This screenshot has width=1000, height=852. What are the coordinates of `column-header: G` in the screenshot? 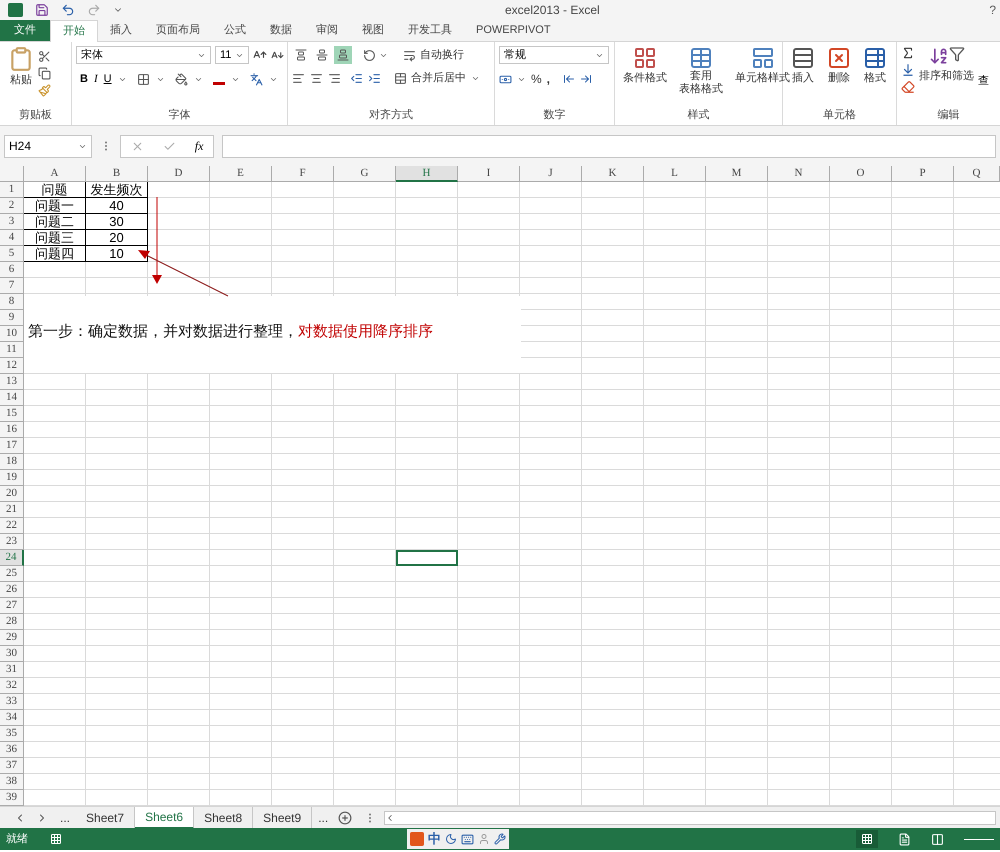 It's located at (365, 174).